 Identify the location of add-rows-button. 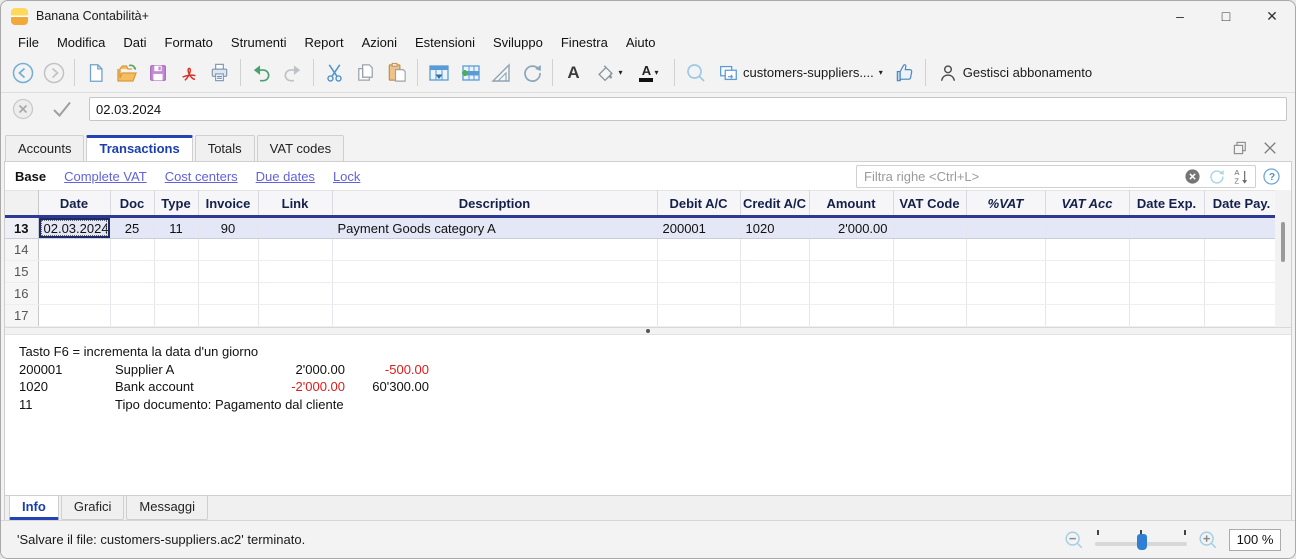
(469, 72).